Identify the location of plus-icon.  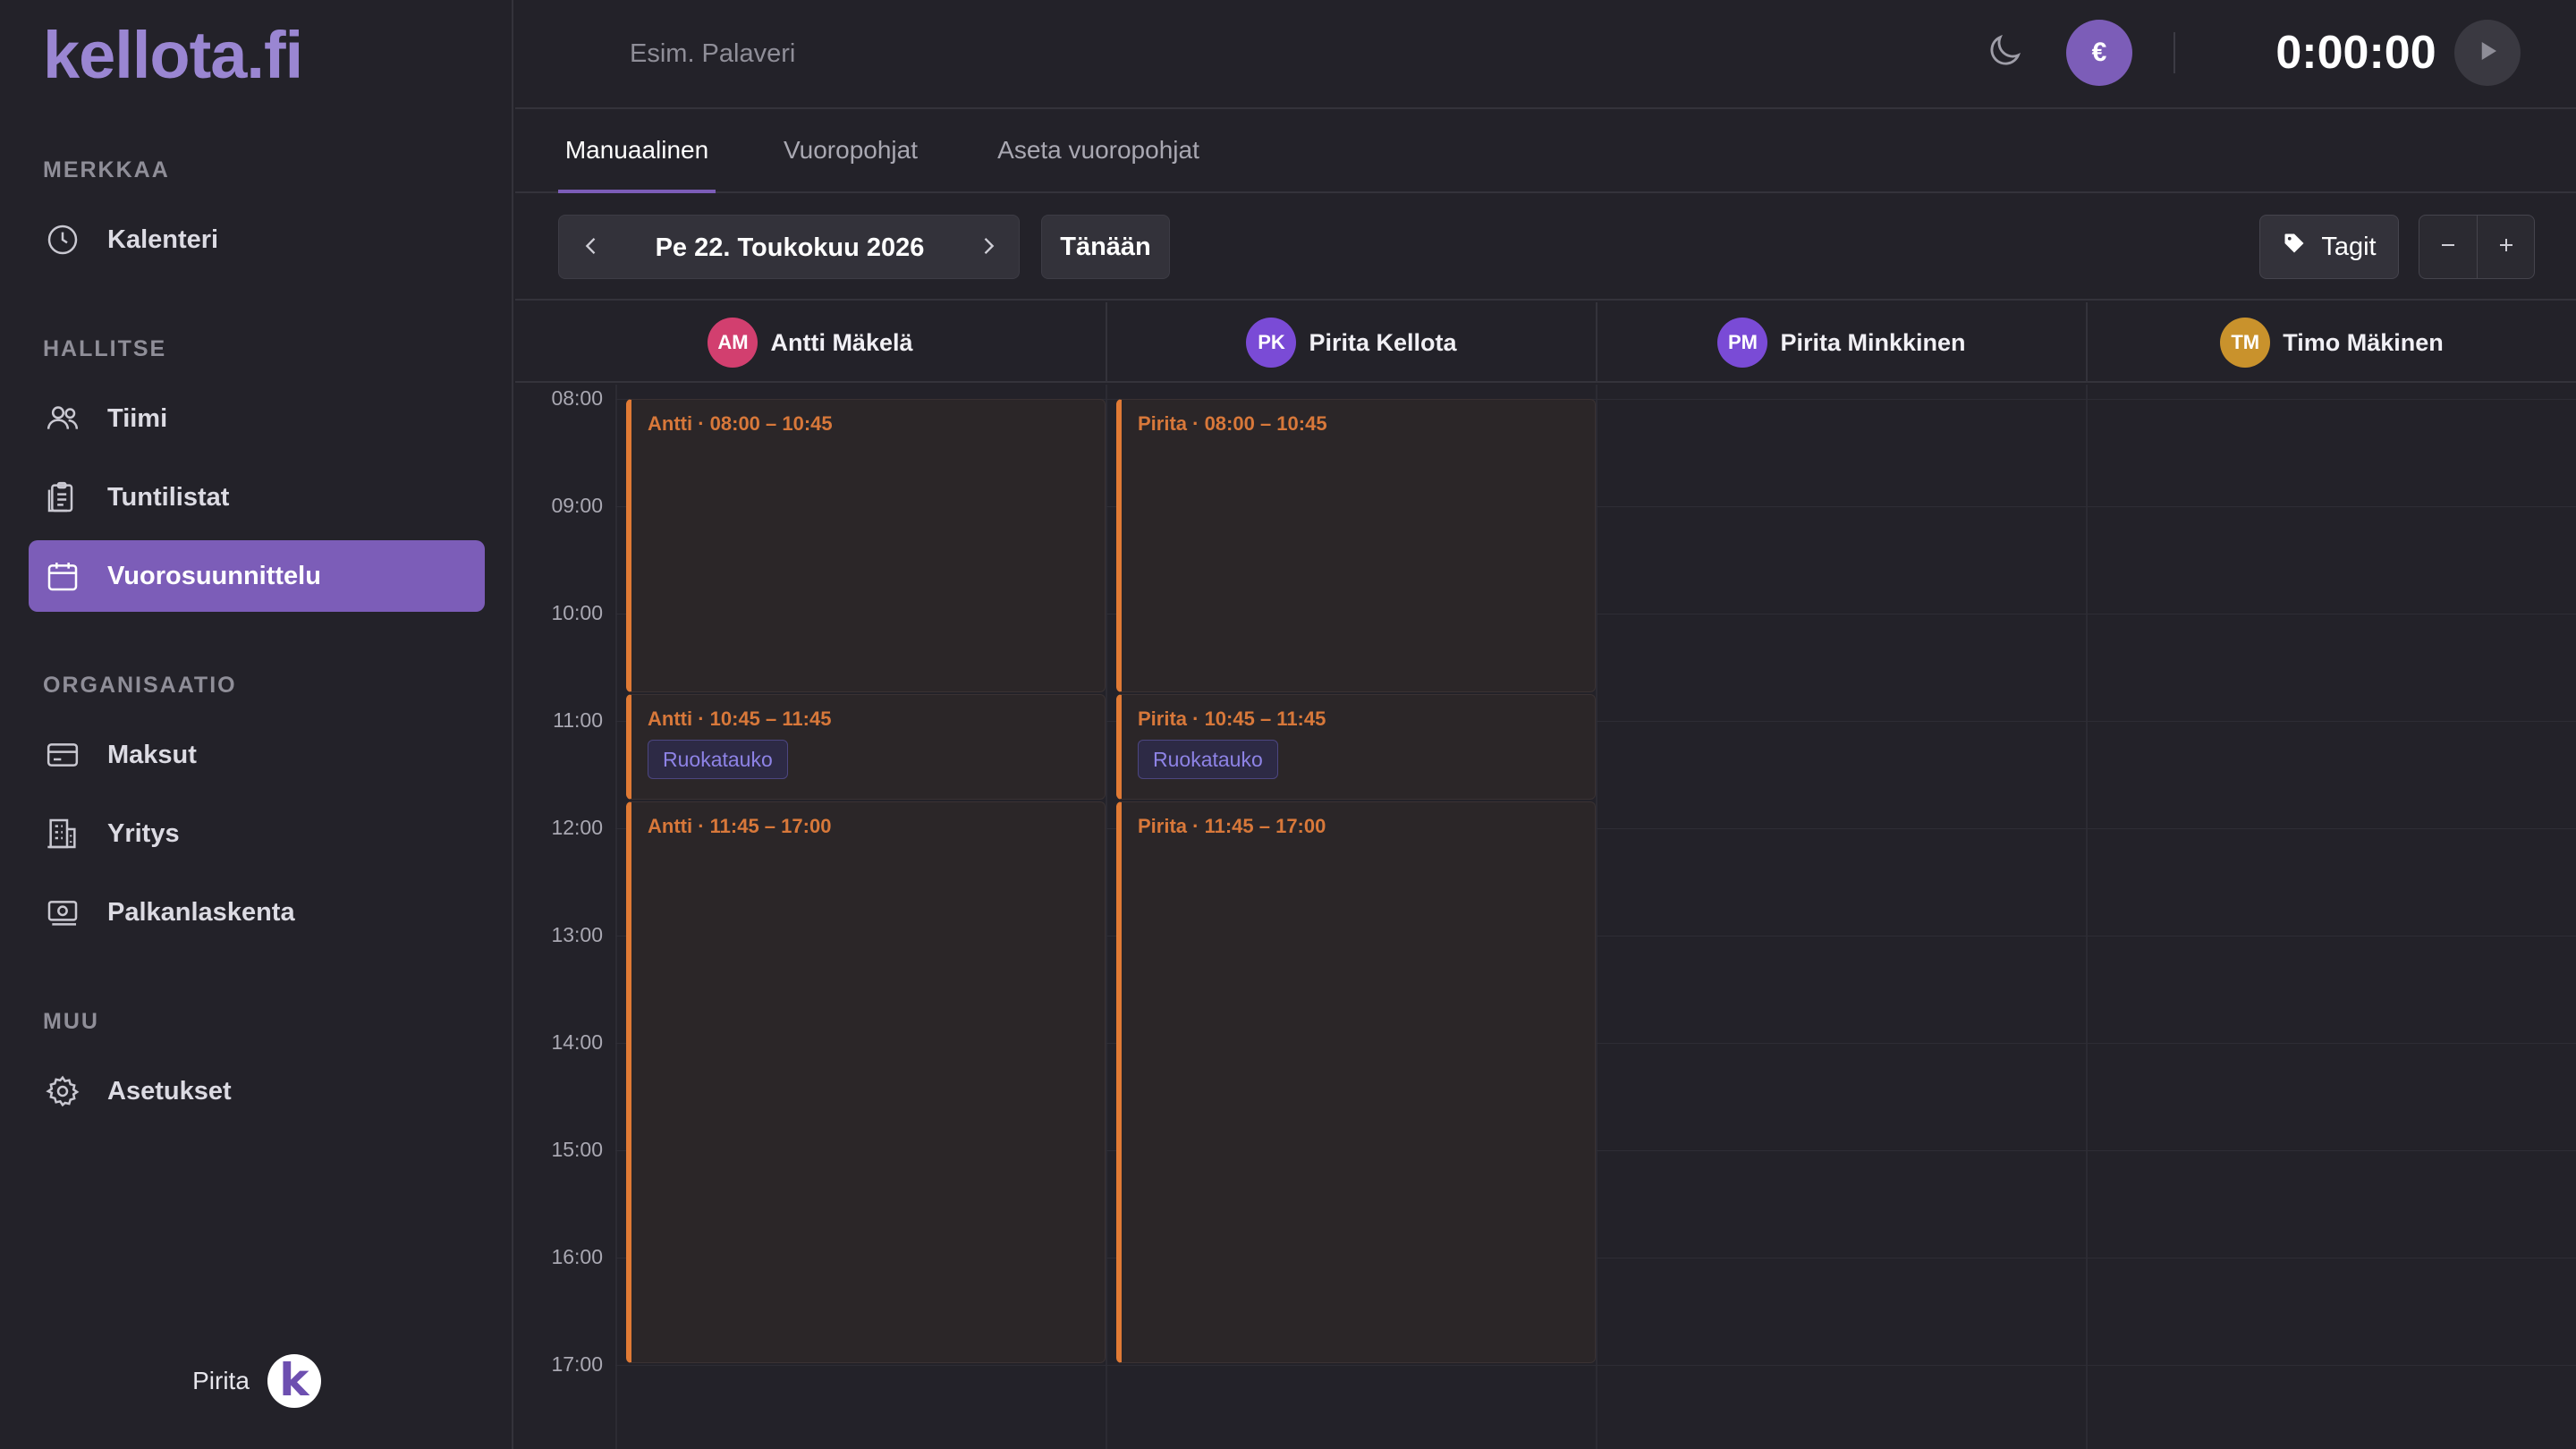
(2506, 247).